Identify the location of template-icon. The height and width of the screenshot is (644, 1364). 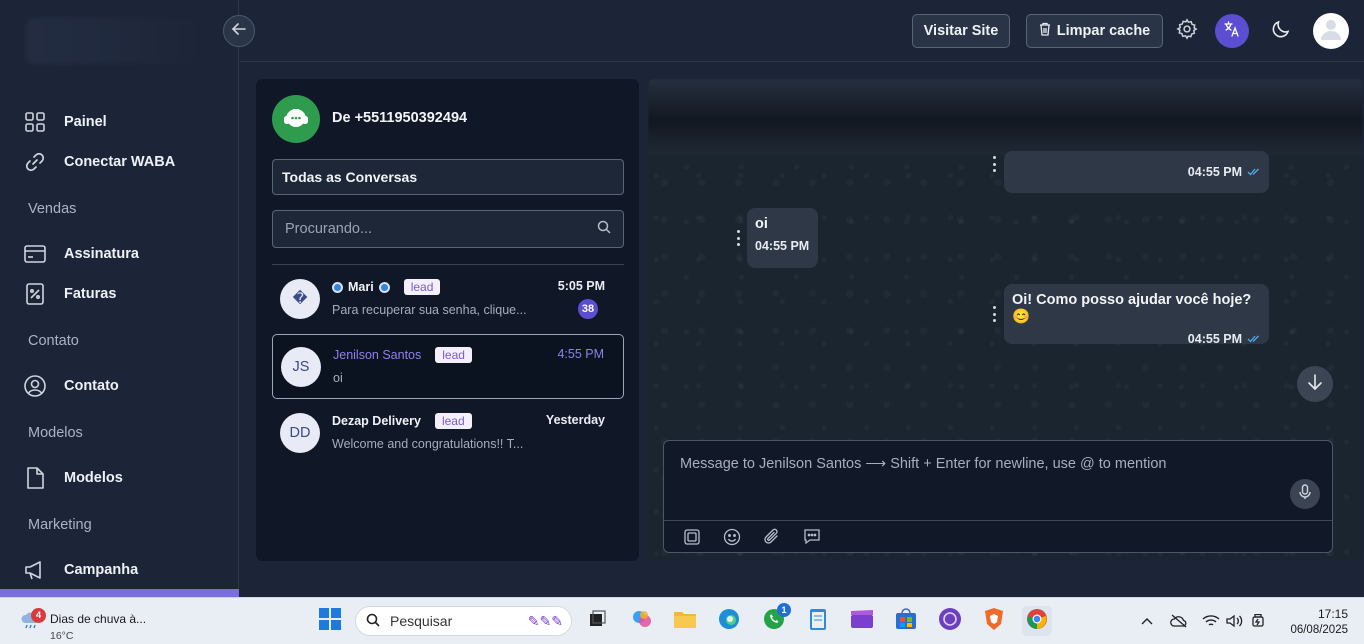
(692, 537).